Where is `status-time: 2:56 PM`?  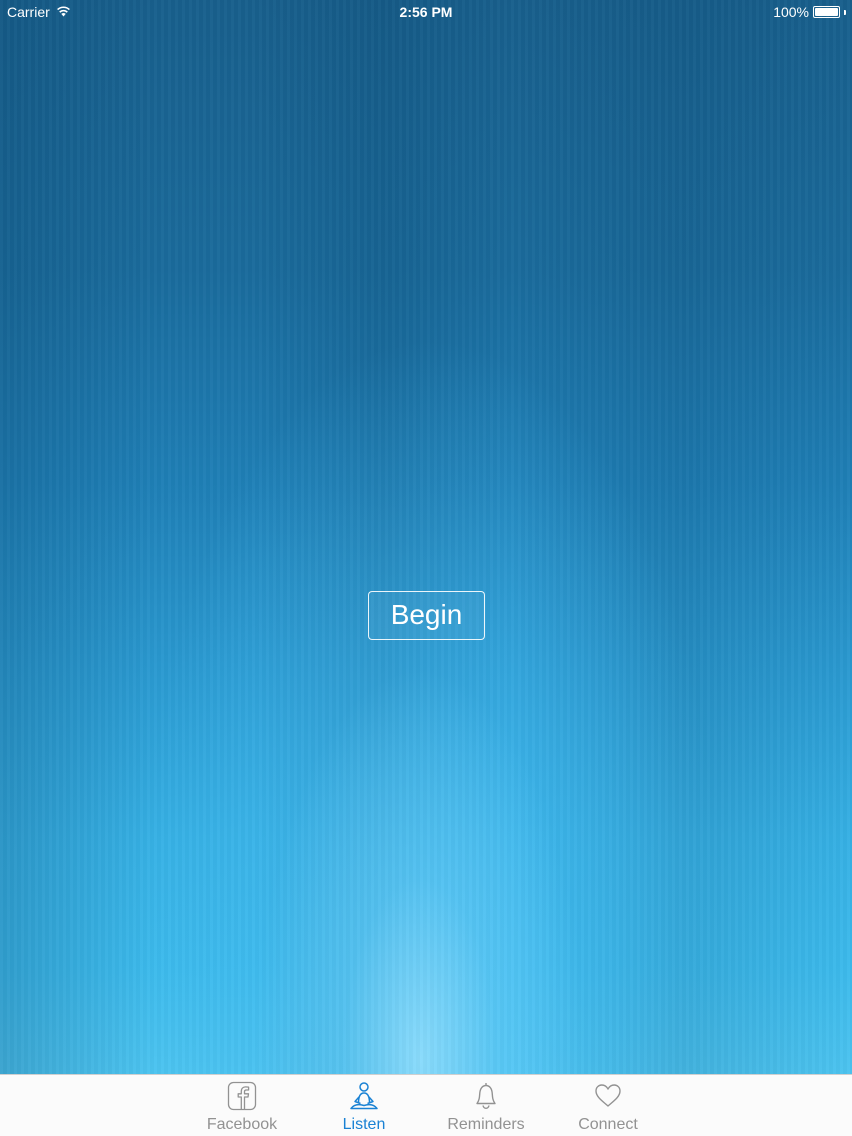
status-time: 2:56 PM is located at coordinates (426, 12).